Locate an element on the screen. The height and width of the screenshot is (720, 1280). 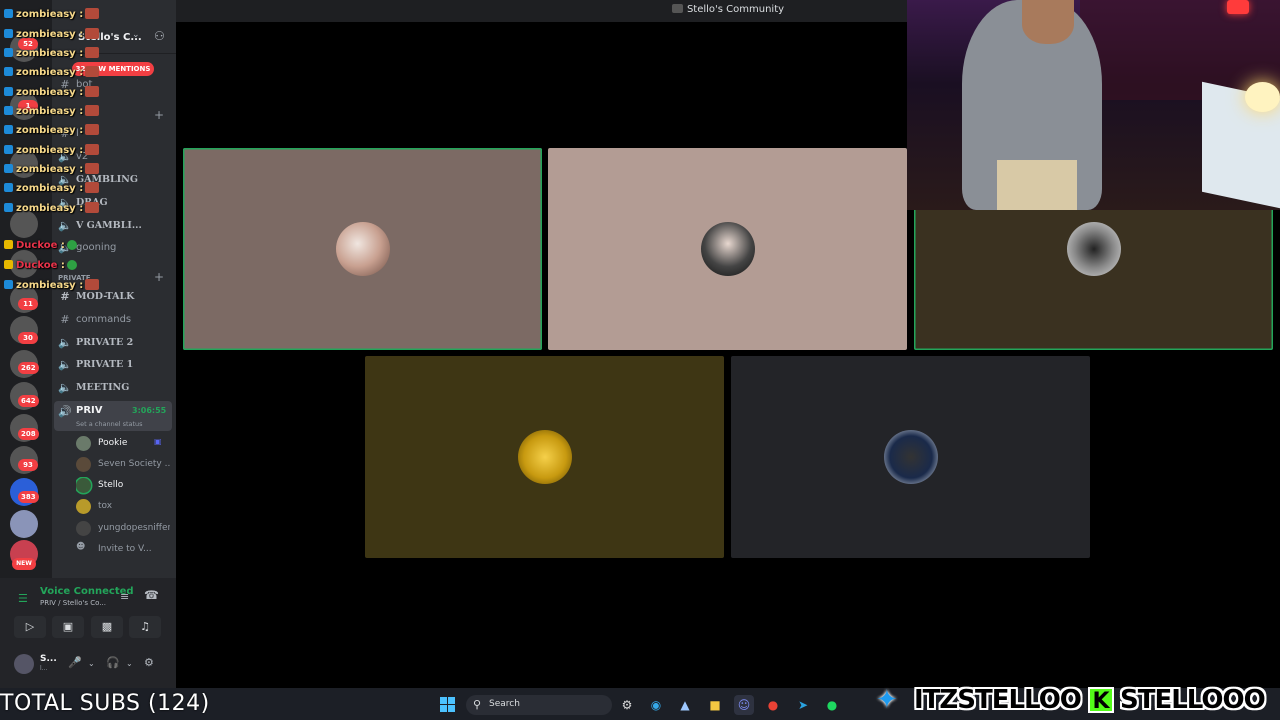
steam-app-icon: ▲ is located at coordinates (685, 705).